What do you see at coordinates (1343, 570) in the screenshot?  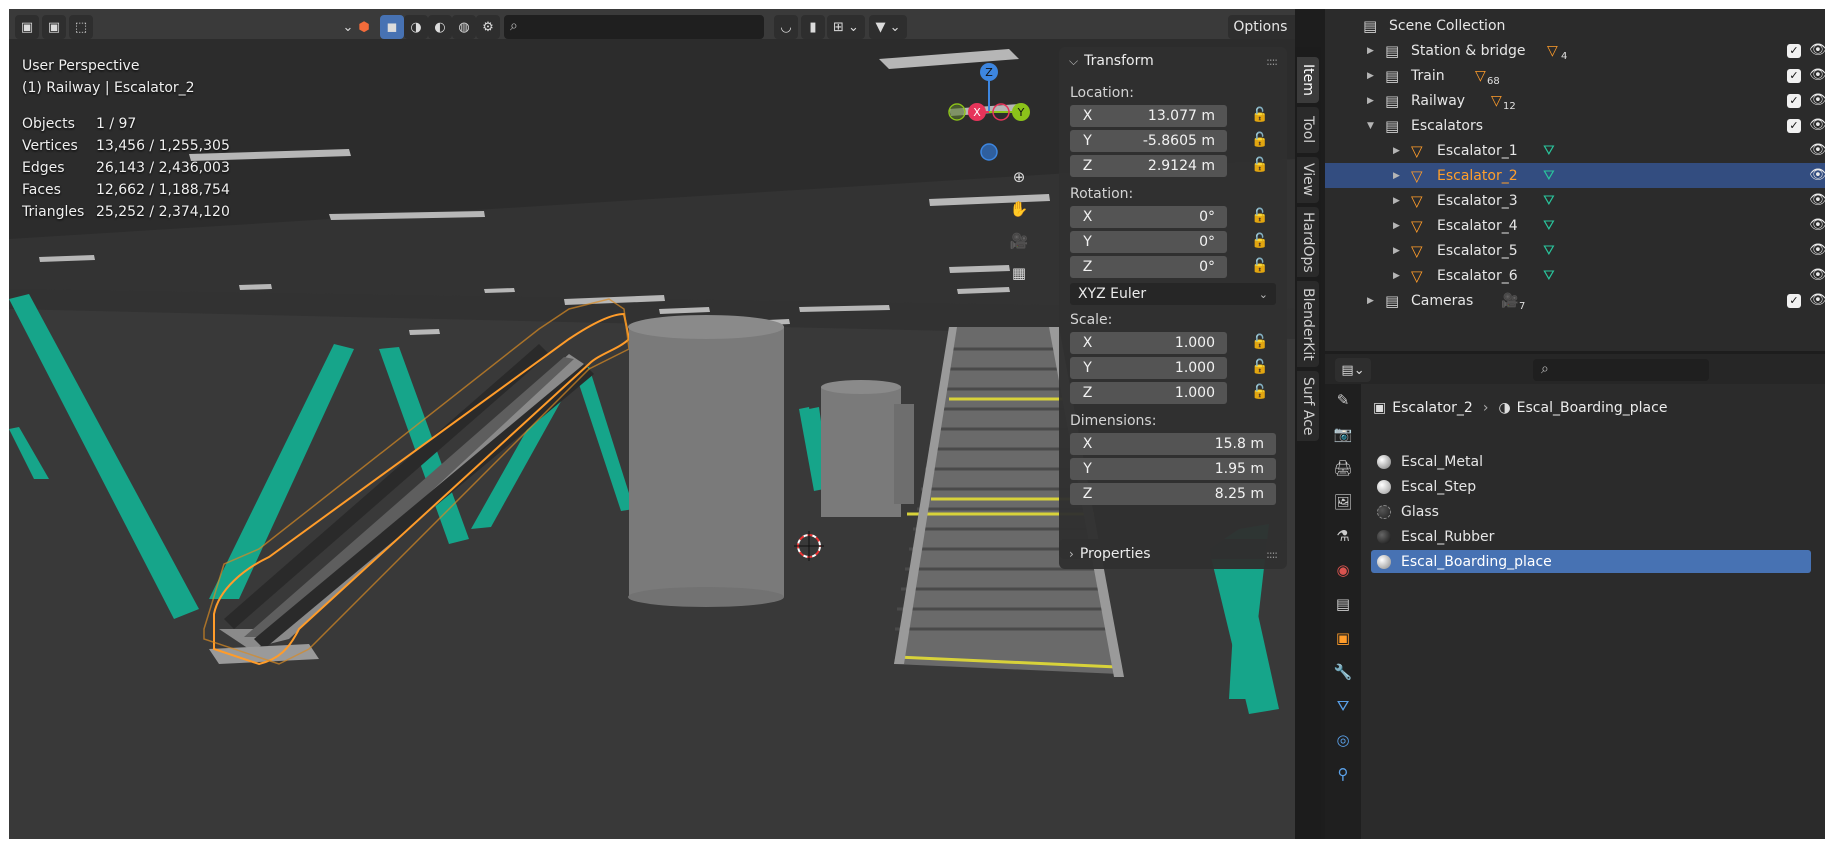 I see `world-tab-icon: ◉` at bounding box center [1343, 570].